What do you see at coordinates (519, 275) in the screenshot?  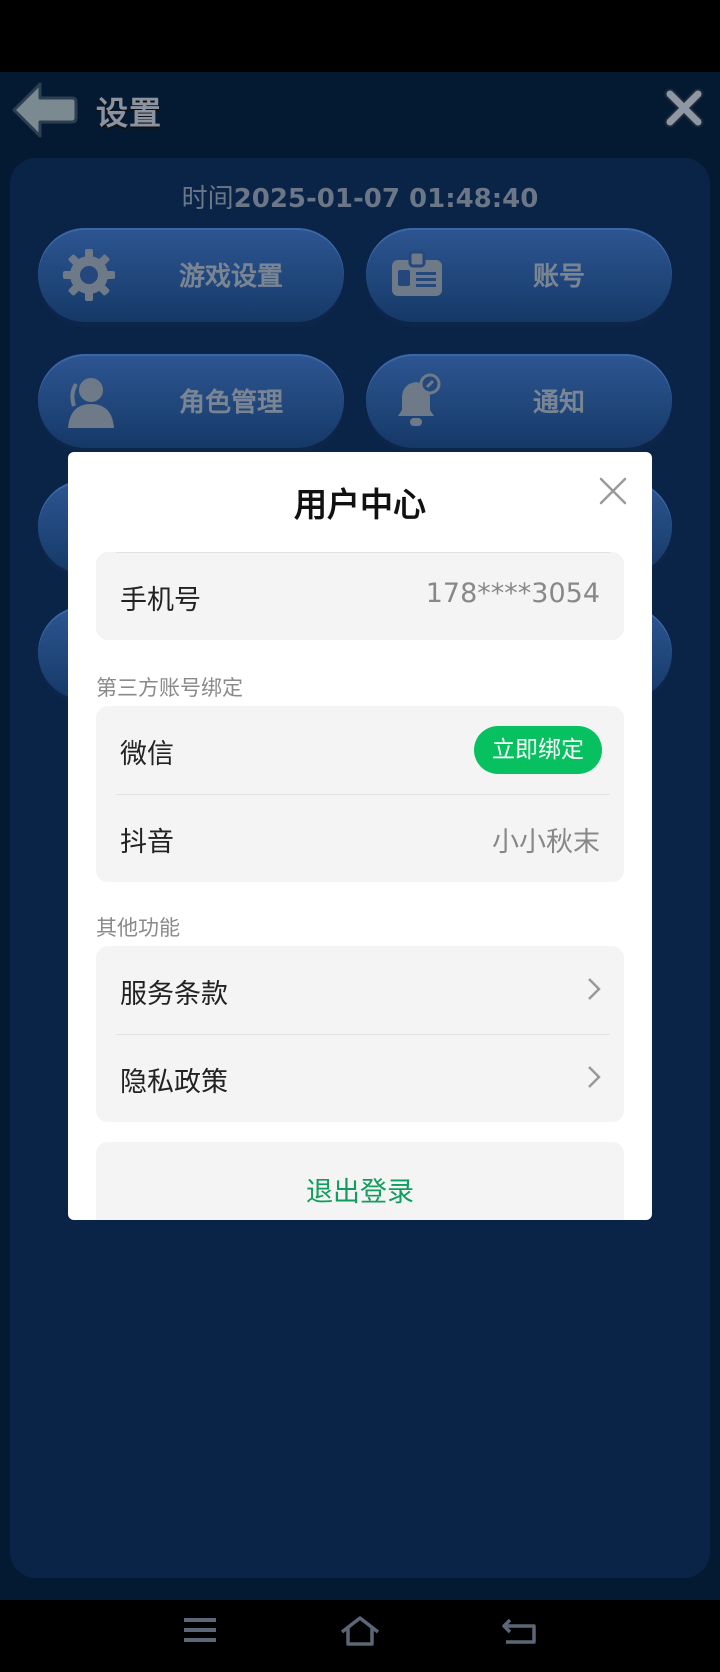 I see `account-button: 账号` at bounding box center [519, 275].